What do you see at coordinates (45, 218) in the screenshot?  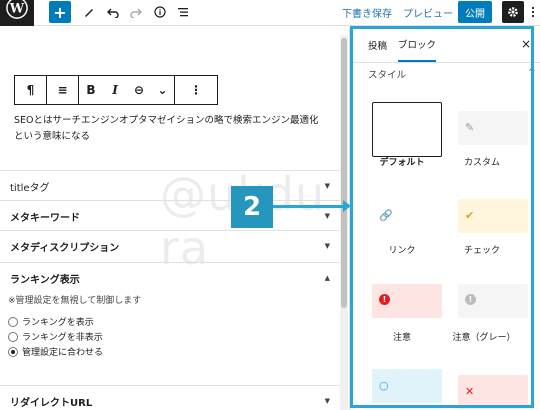 I see `panel-title: メタキーワード` at bounding box center [45, 218].